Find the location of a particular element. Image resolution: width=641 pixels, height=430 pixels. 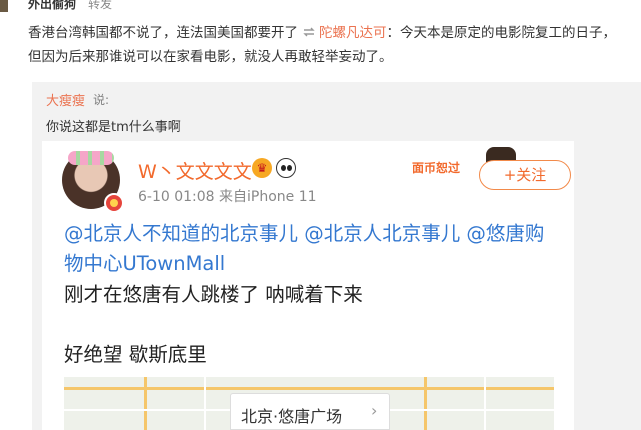

screenshot-mentions: @北京人不知道的北京事儿 @北京人北京事儿 @悠唐购物中心UTownMall is located at coordinates (304, 248).